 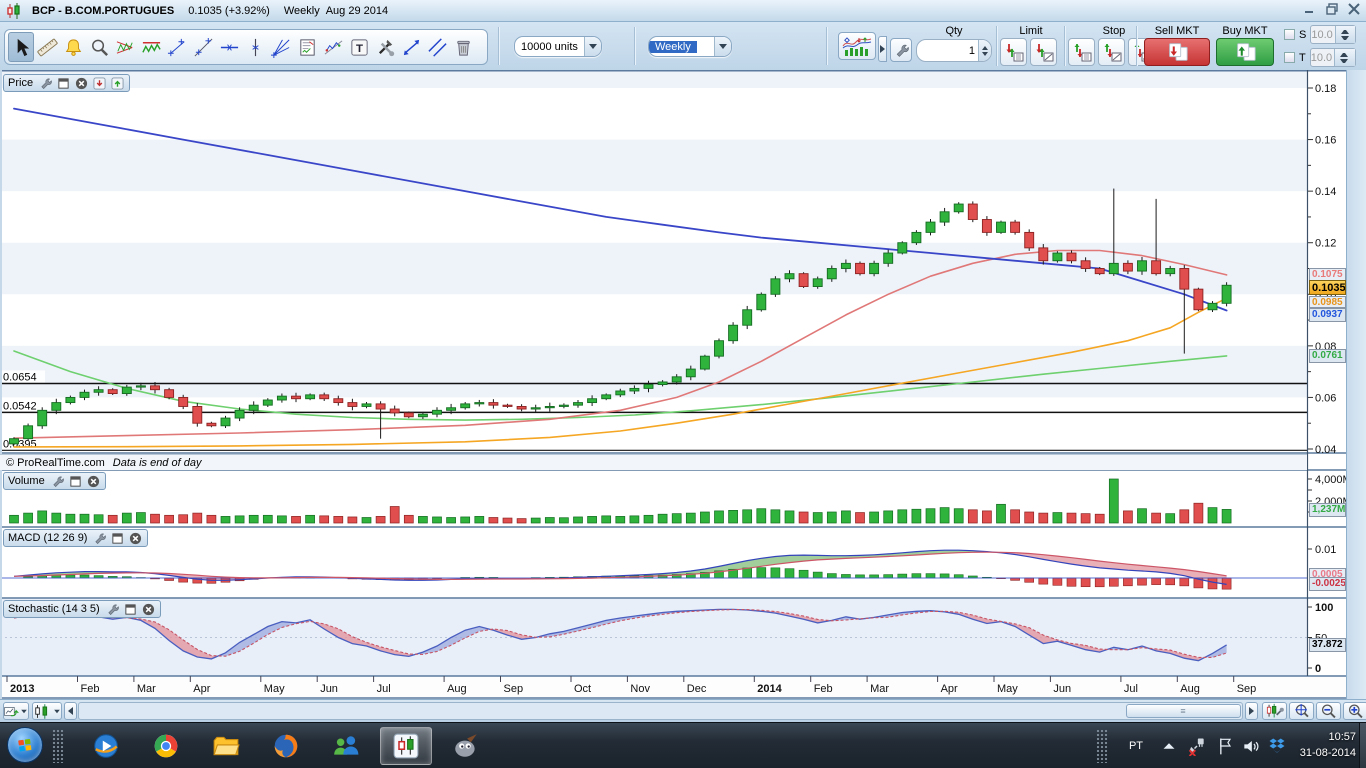 I want to click on zoom-out-button, so click(x=1328, y=711).